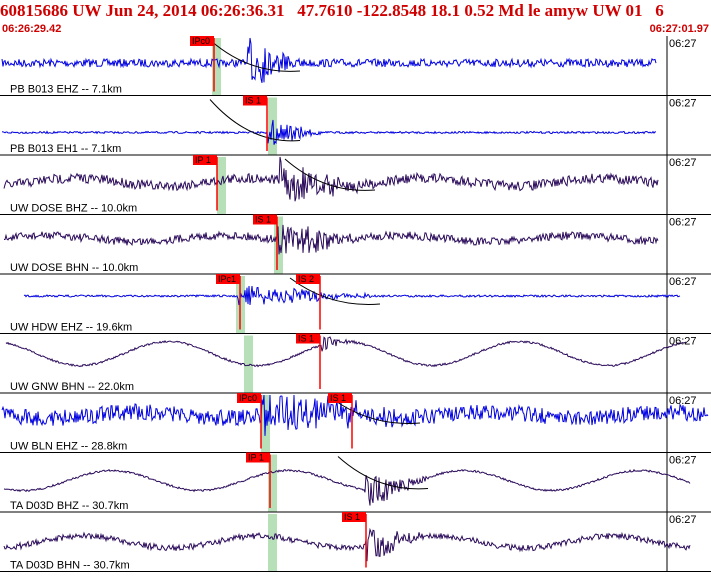 This screenshot has height=578, width=711. I want to click on channel-row: IPc1 IS 2 06:27 UW HDW EHZ -- 19.6km, so click(355, 304).